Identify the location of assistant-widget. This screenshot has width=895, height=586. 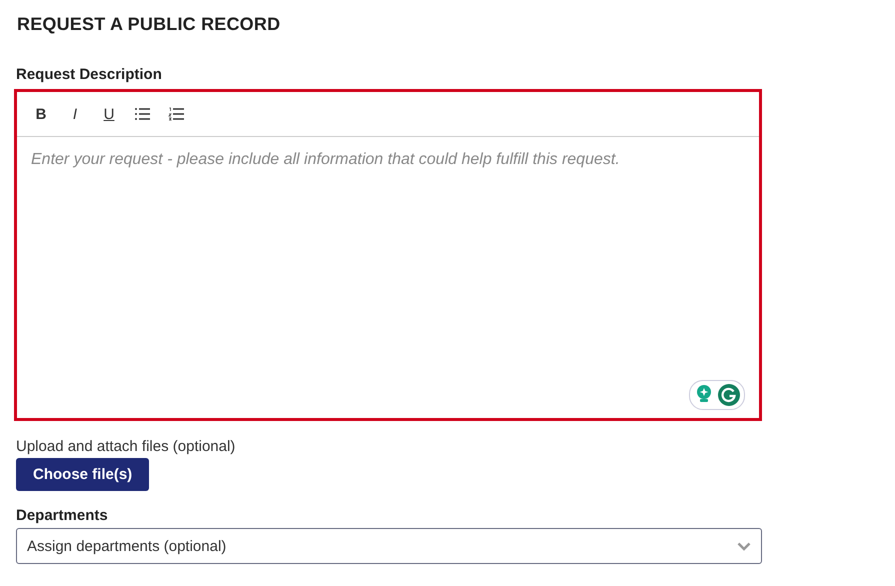
(717, 395).